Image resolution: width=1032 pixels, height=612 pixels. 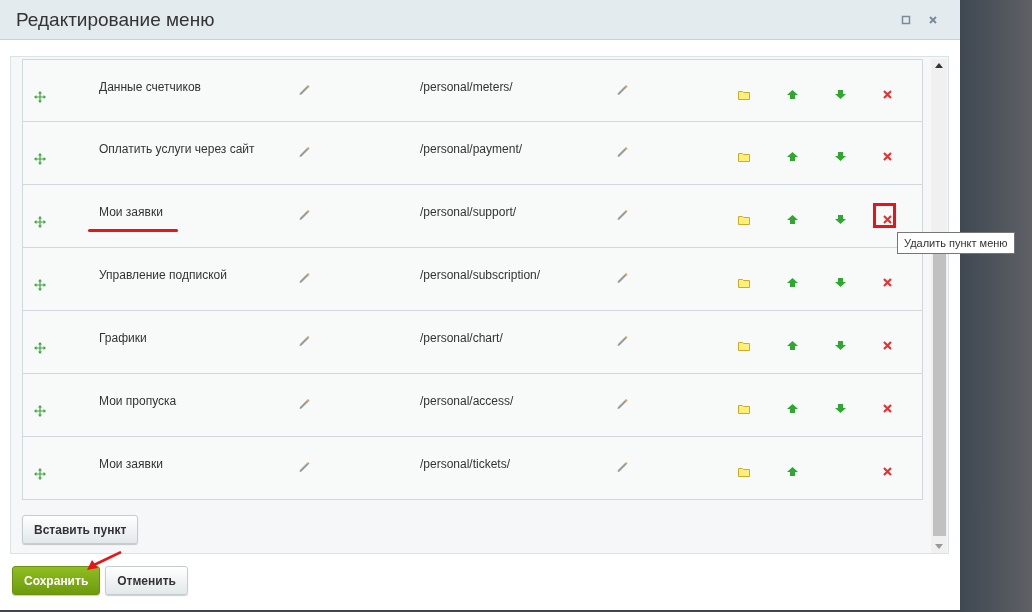 I want to click on maximize-icon, so click(x=906, y=19).